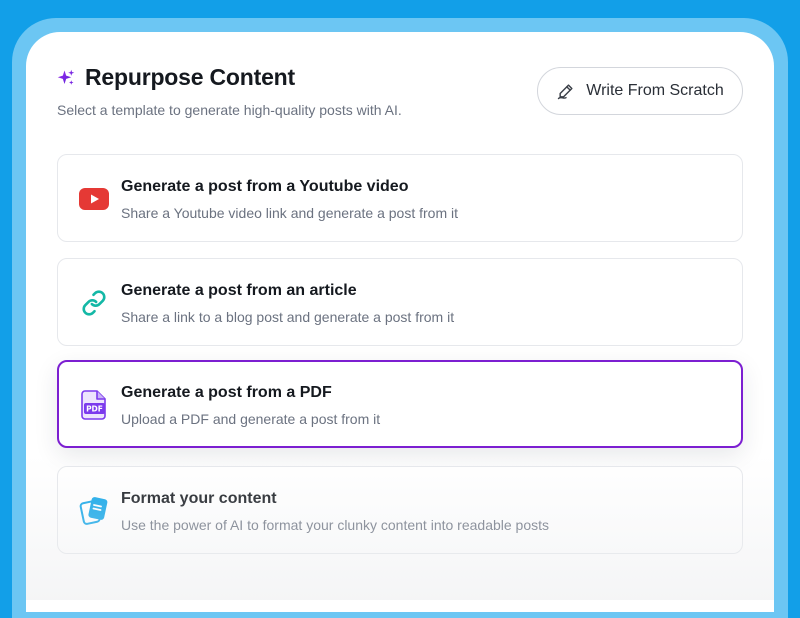 This screenshot has height=618, width=800. I want to click on option-title: Generate a post from an article, so click(239, 290).